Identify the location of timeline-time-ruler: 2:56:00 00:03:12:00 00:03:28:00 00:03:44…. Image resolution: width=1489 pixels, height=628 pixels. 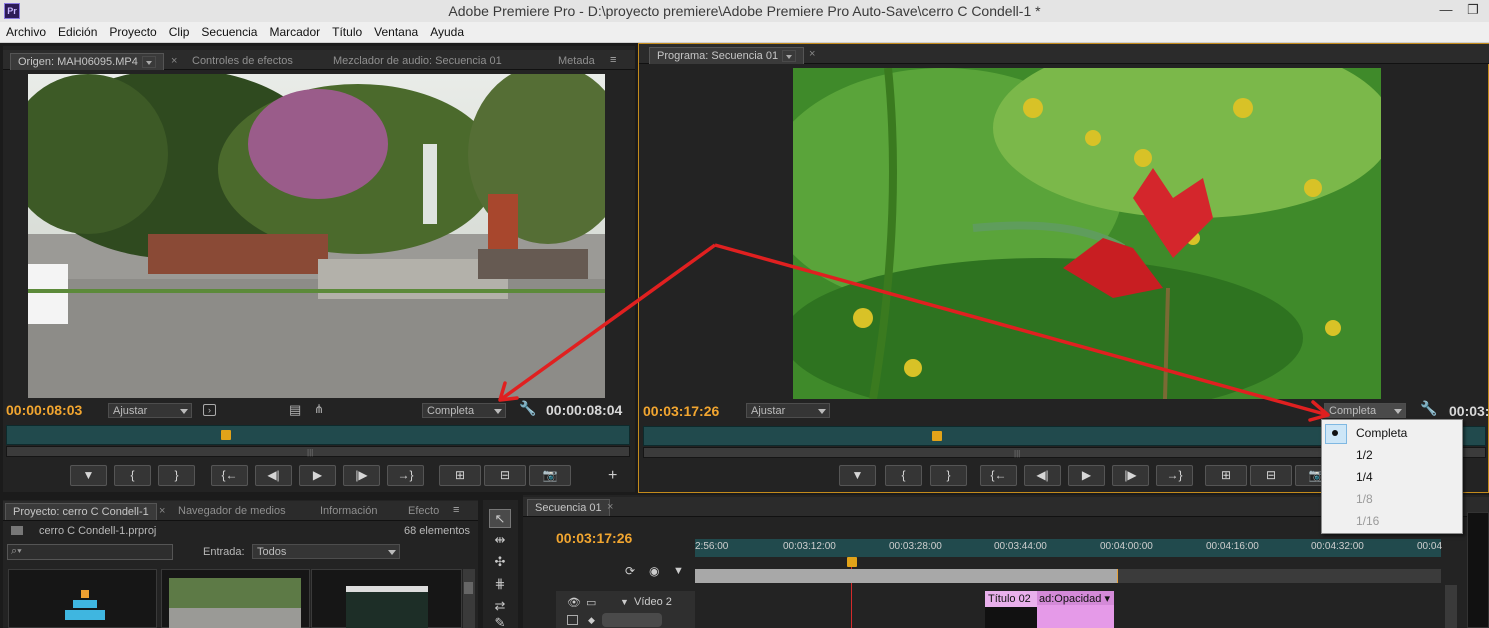
(1068, 548).